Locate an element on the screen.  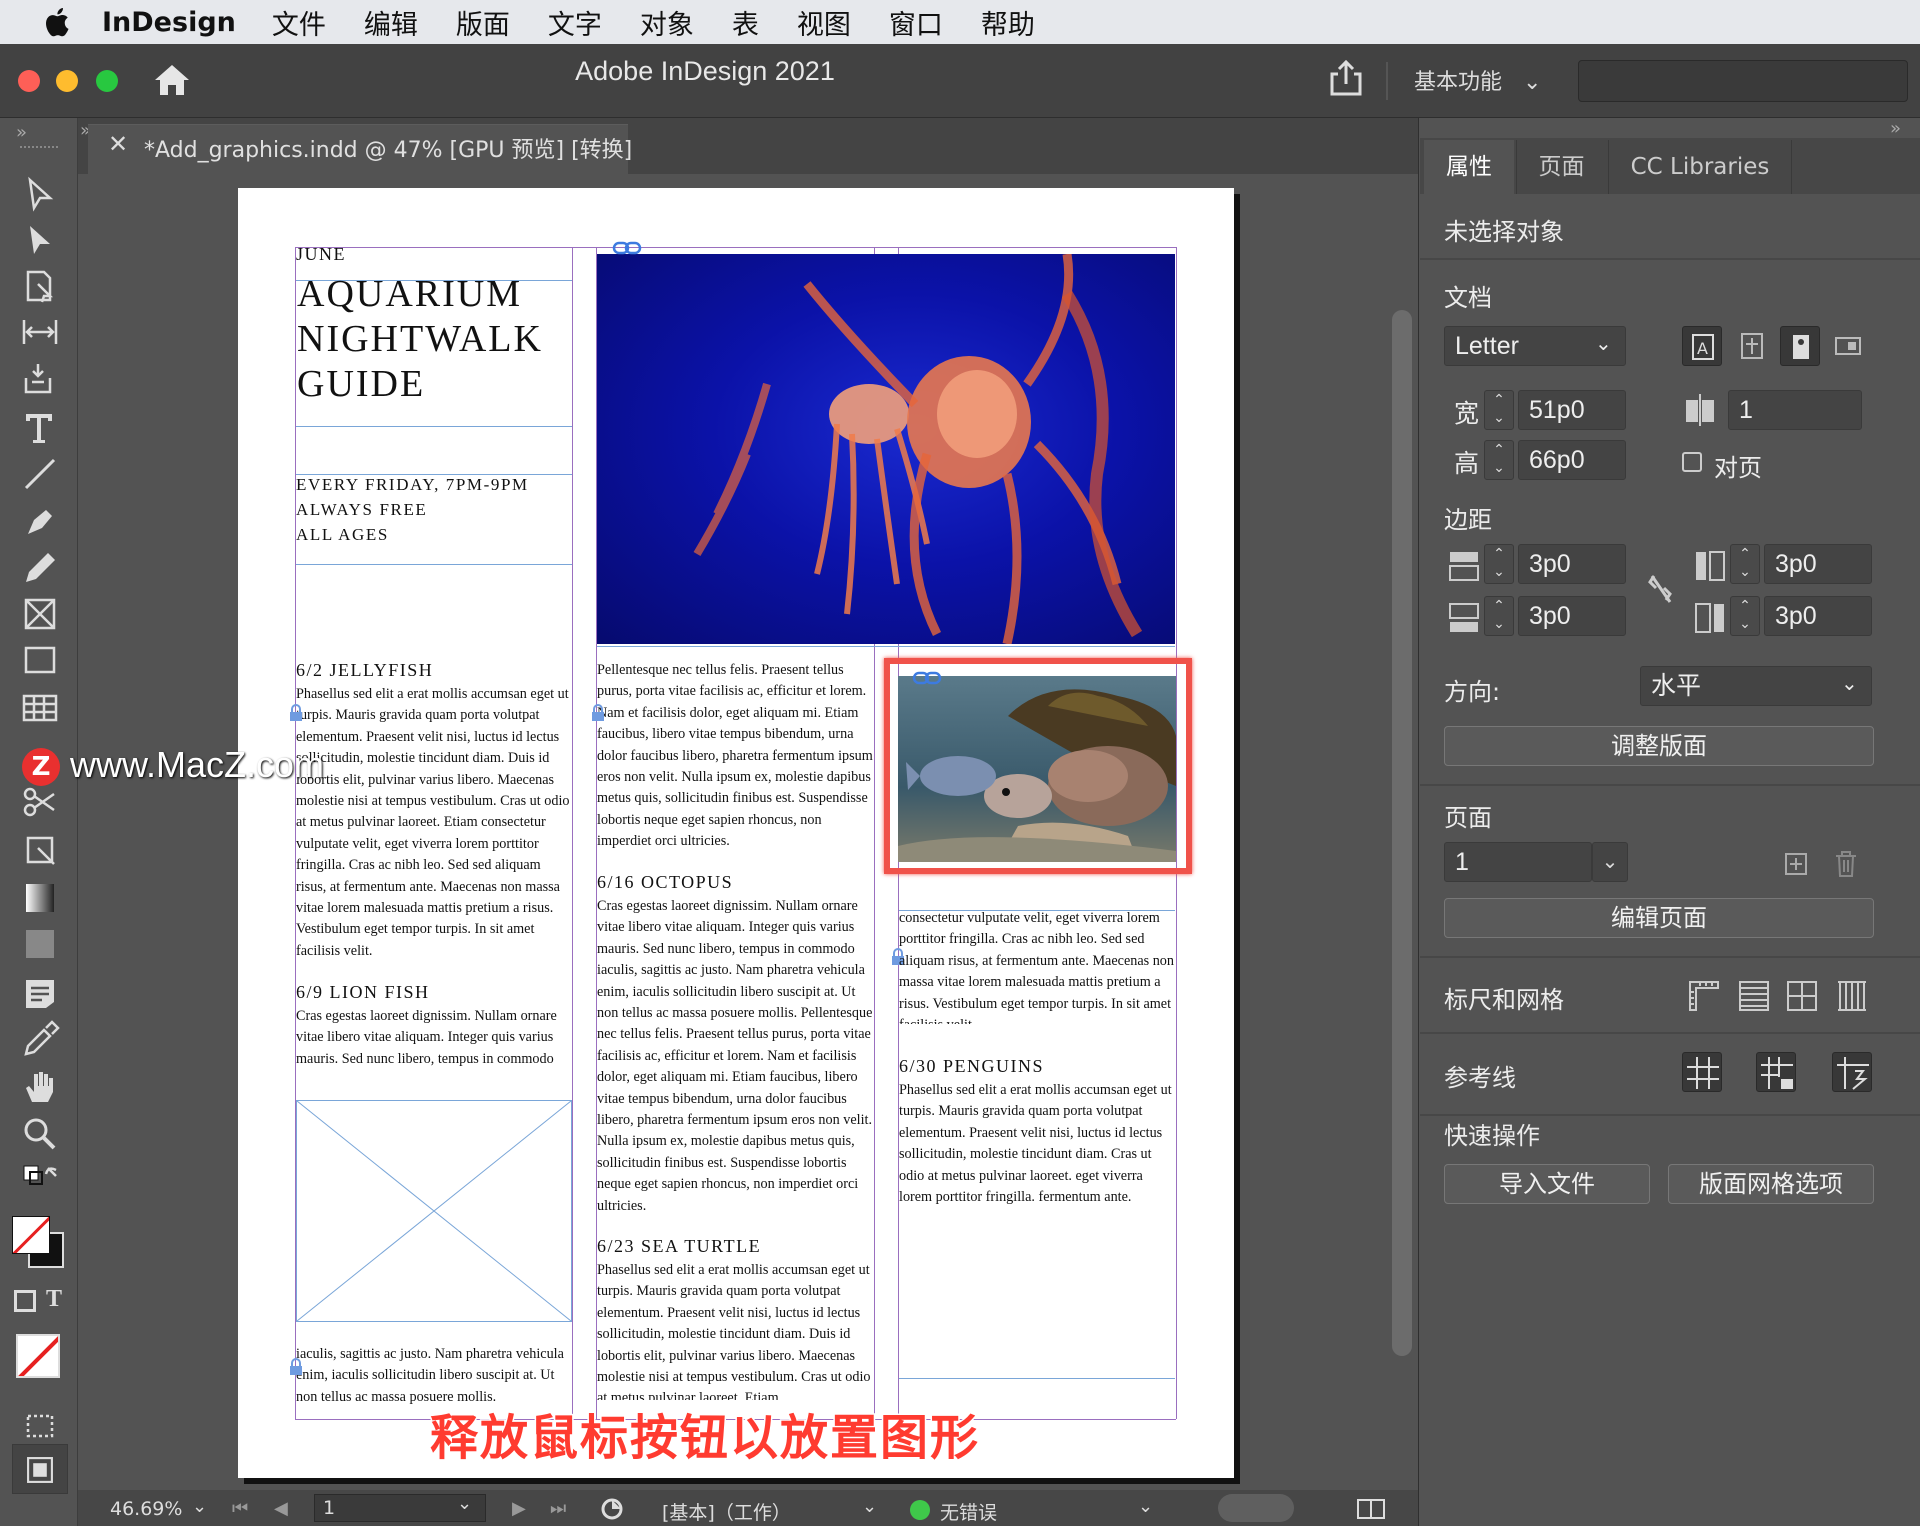
menu-layout: 版面 is located at coordinates (483, 22).